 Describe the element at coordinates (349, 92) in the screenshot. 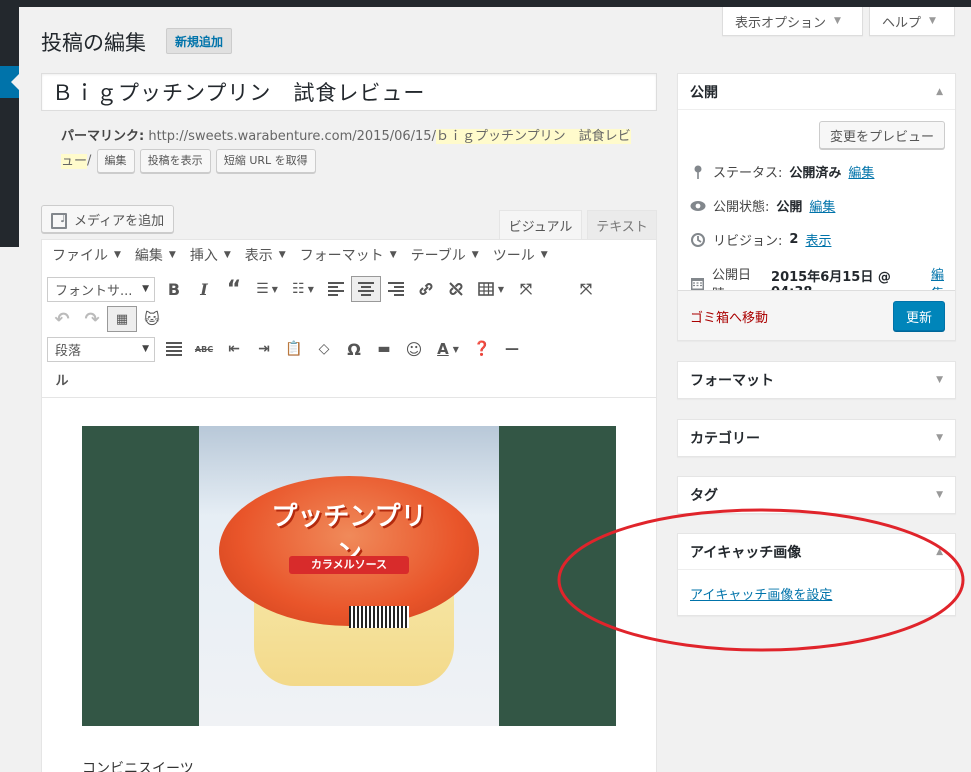

I see `post-title-input: Ｂｉｇプッチンプリン 試食レビュー` at that location.